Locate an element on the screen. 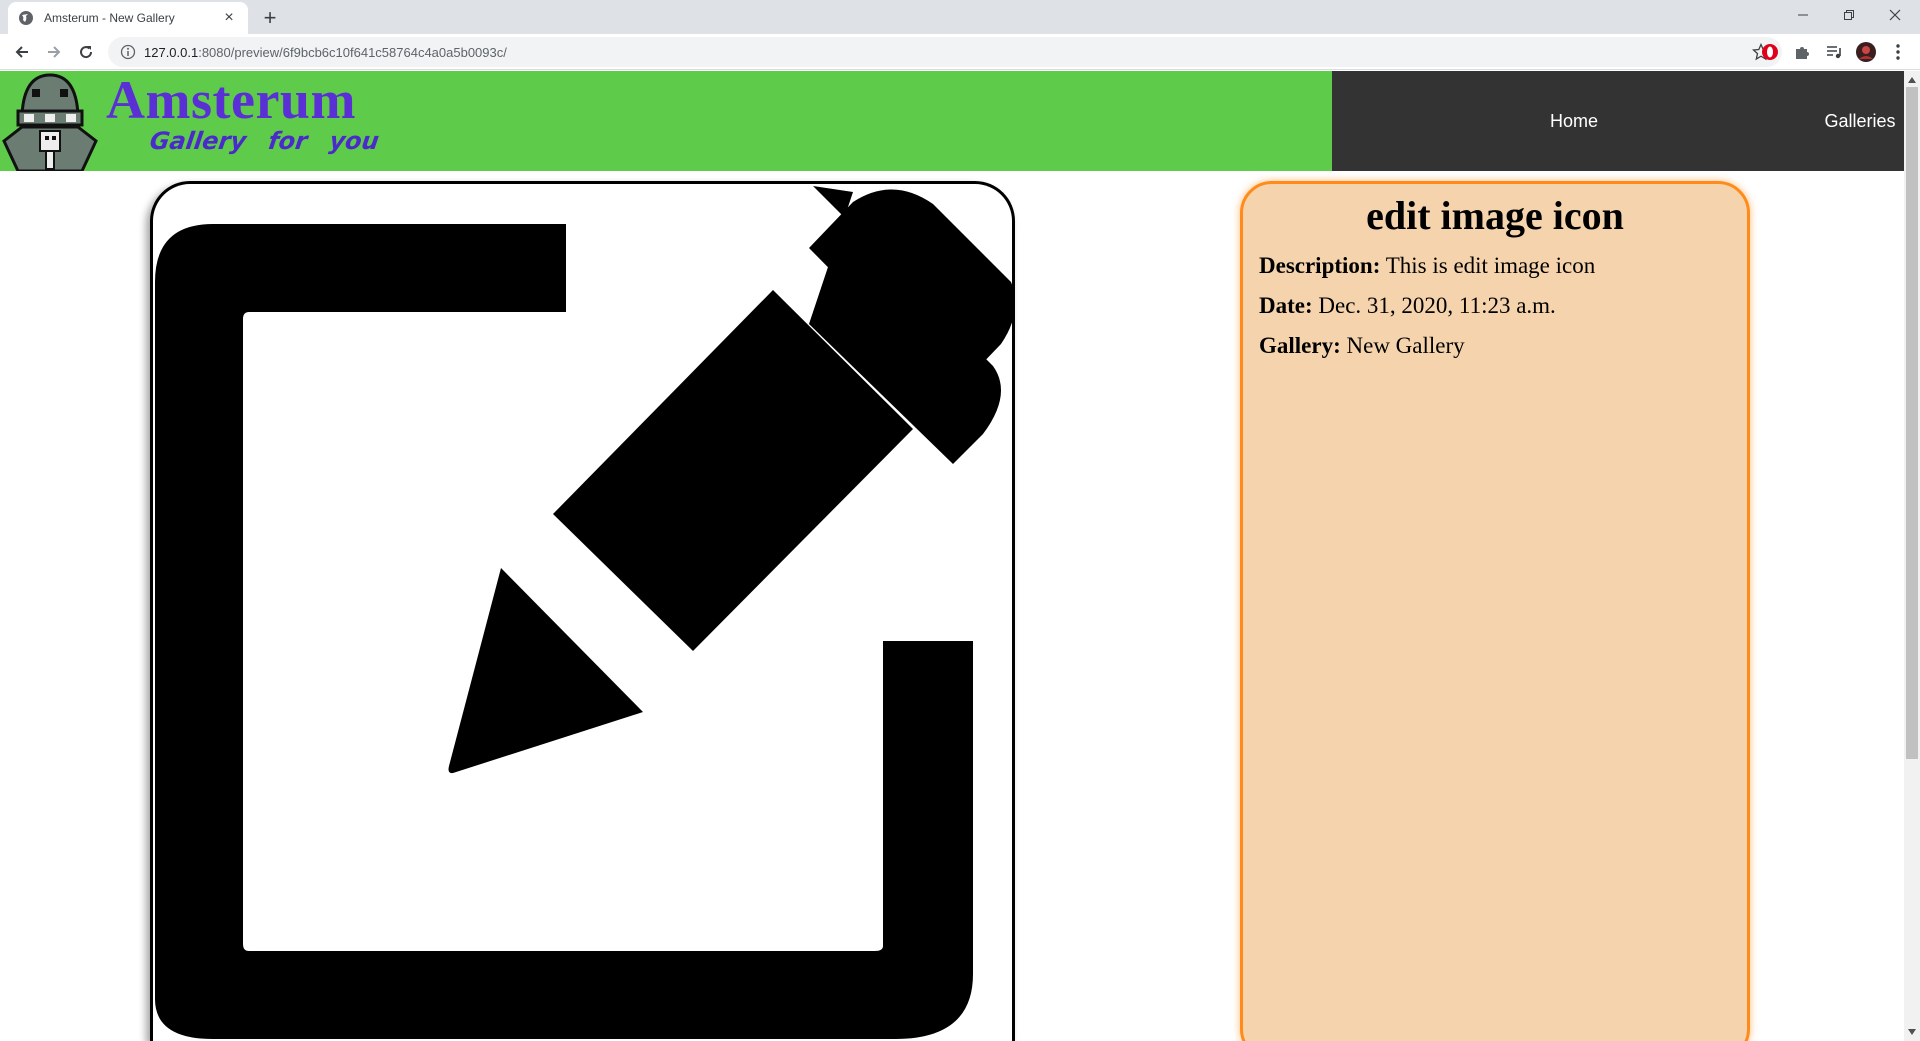 The image size is (1920, 1041). tab-title: Amsterum - New Gallery is located at coordinates (109, 18).